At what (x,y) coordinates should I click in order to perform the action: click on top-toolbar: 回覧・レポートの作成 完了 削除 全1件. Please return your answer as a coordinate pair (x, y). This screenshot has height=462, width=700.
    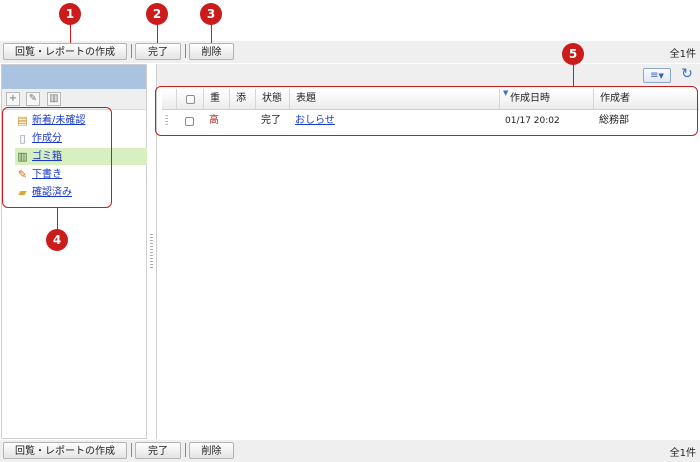
    Looking at the image, I should click on (350, 52).